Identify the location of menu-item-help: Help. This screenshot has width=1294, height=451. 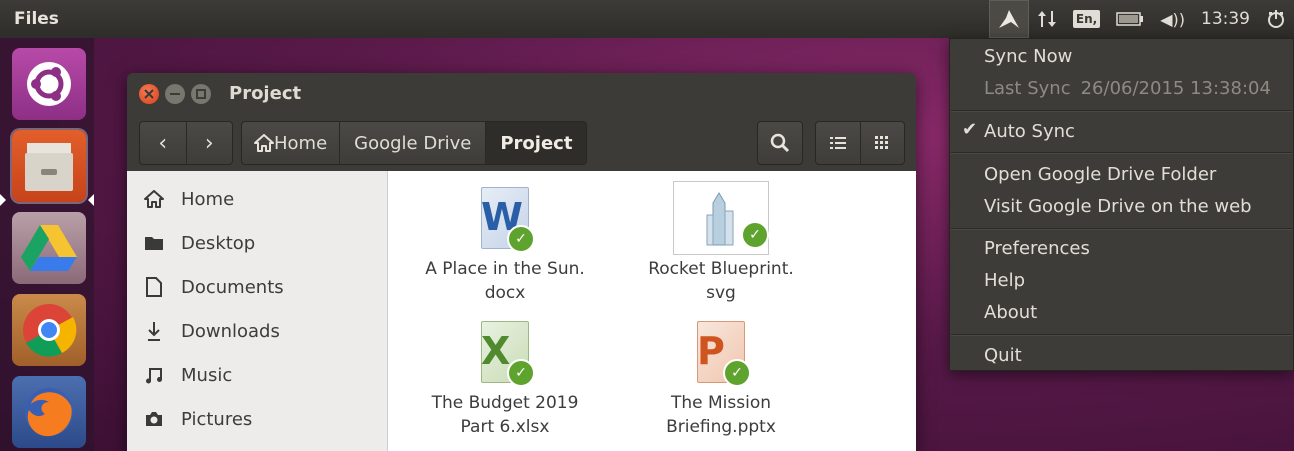
(1004, 280).